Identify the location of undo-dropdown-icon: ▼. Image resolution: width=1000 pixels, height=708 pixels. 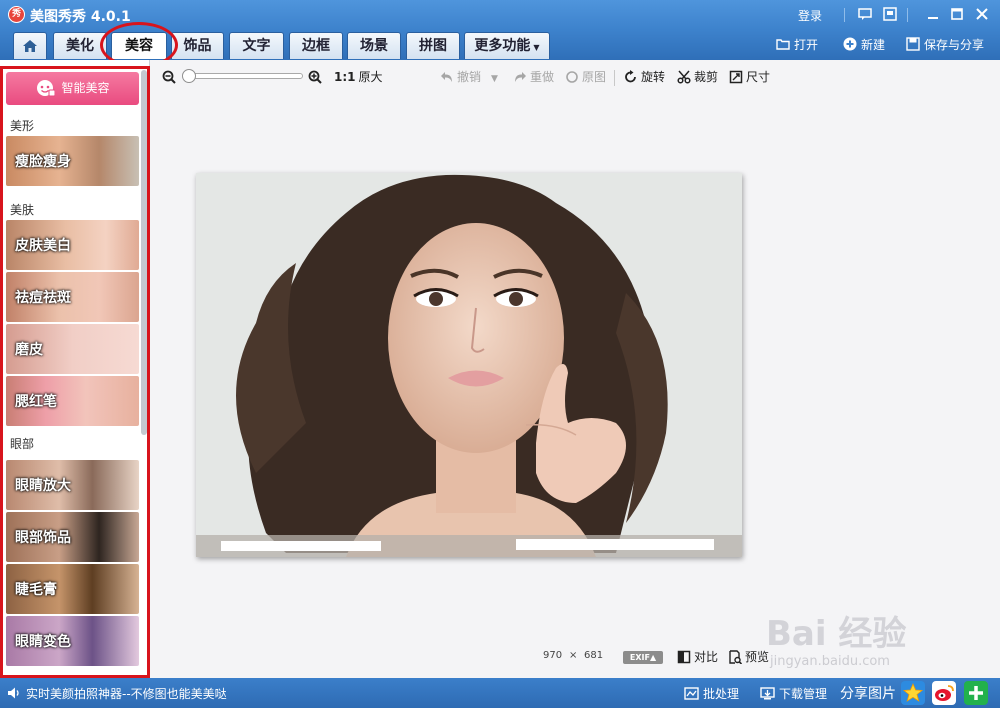
(494, 79).